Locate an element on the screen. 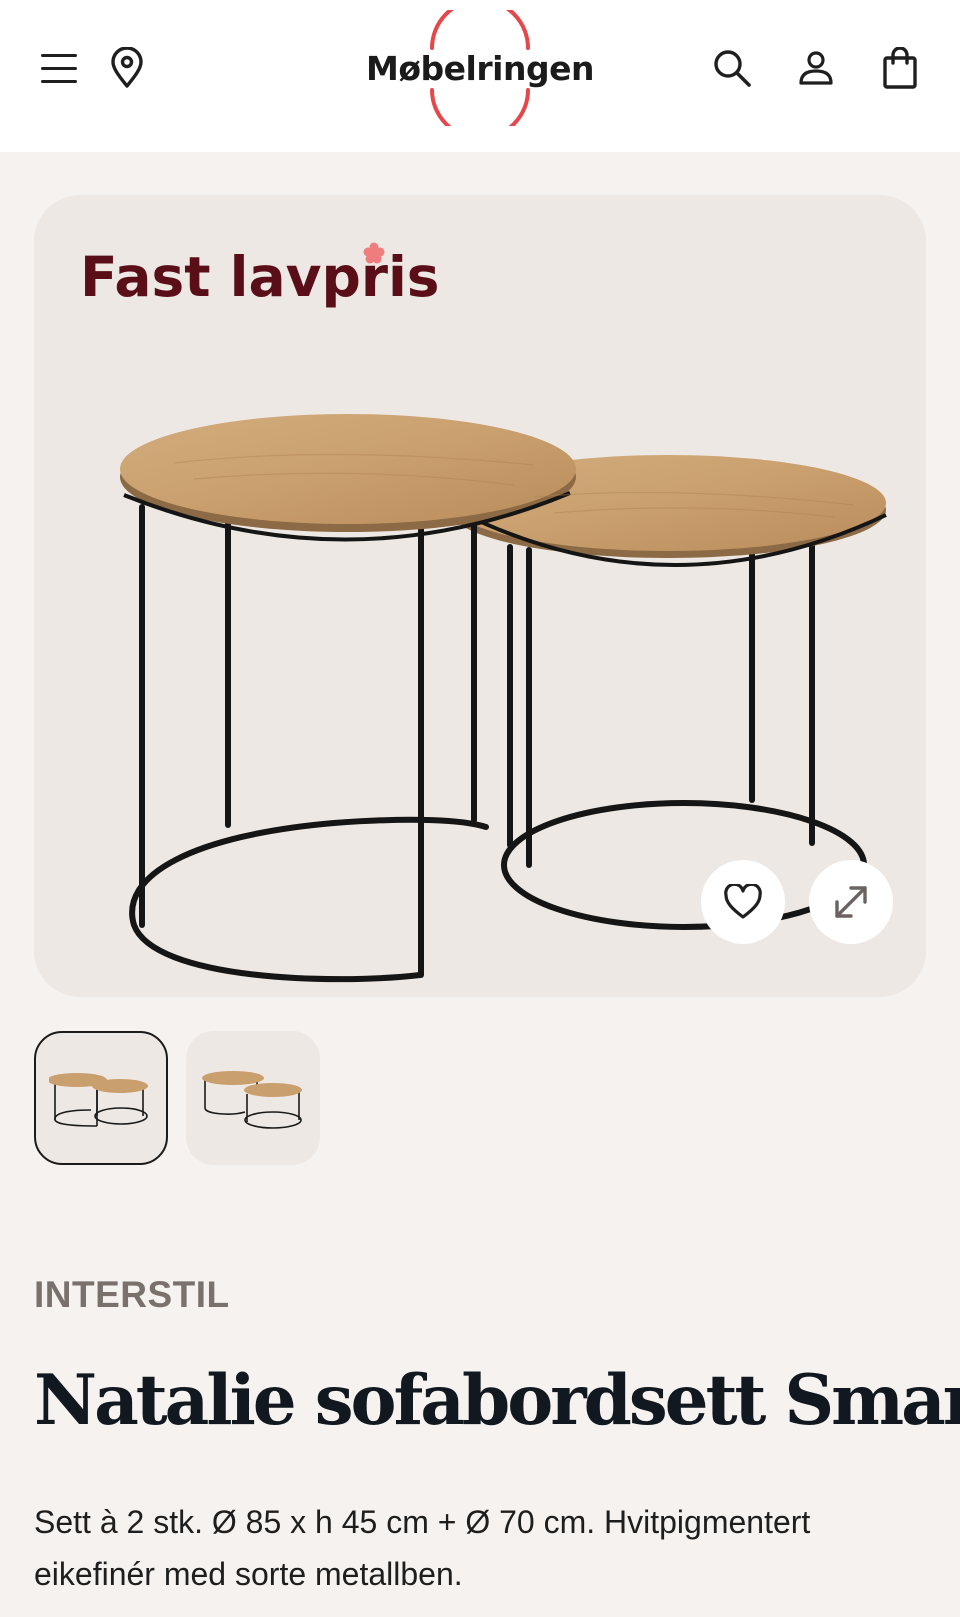  site-header: Møbelringen is located at coordinates (480, 76).